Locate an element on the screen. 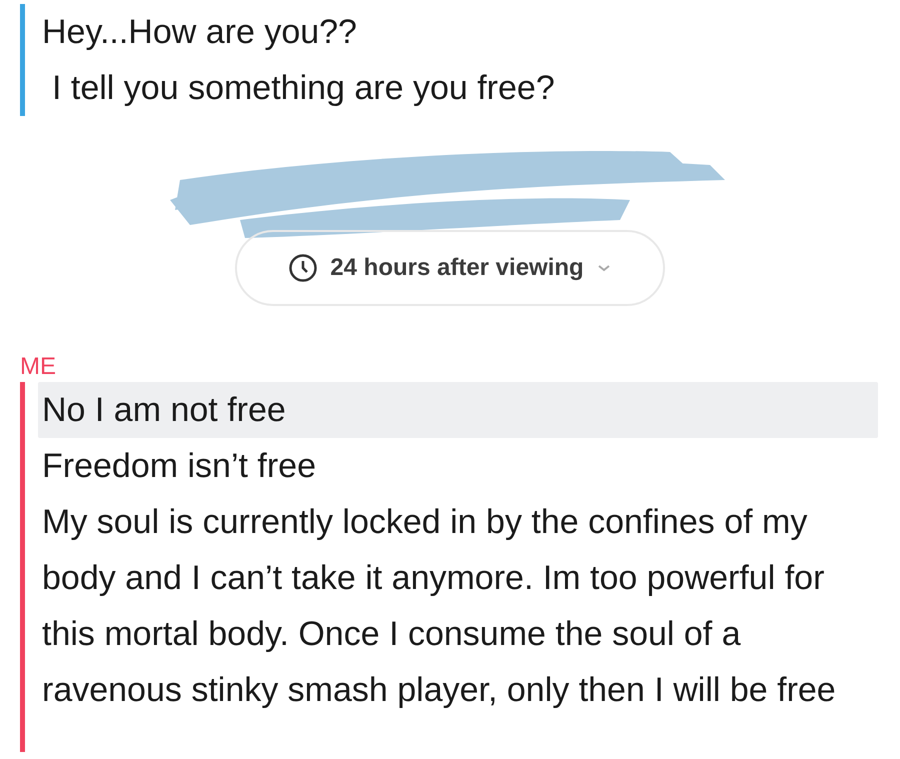  chevron-down-icon is located at coordinates (604, 268).